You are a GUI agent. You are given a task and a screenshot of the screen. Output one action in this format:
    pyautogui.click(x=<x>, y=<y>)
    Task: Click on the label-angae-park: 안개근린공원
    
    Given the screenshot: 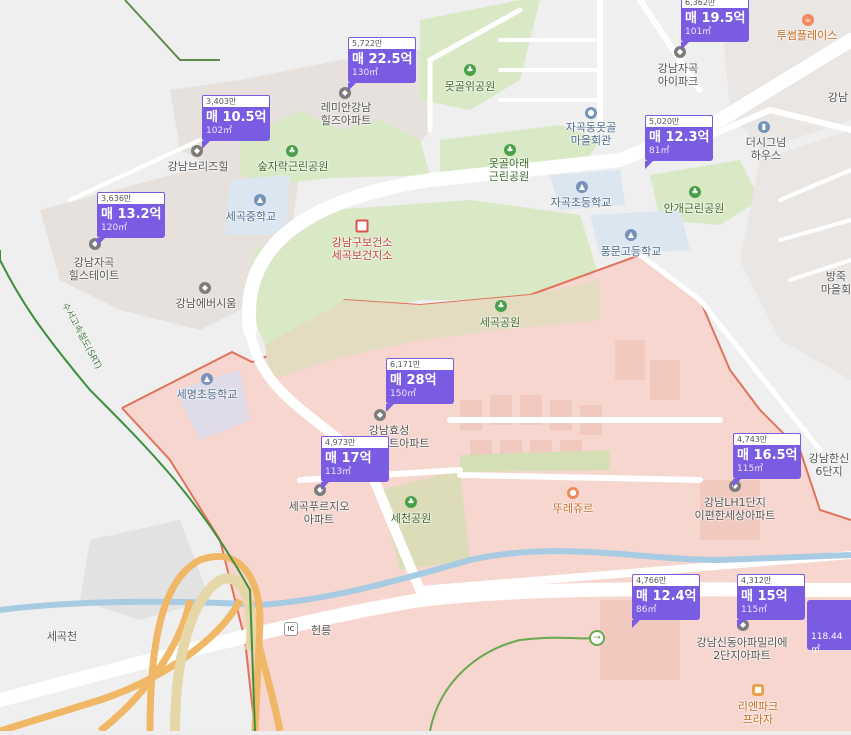 What is the action you would take?
    pyautogui.click(x=694, y=208)
    